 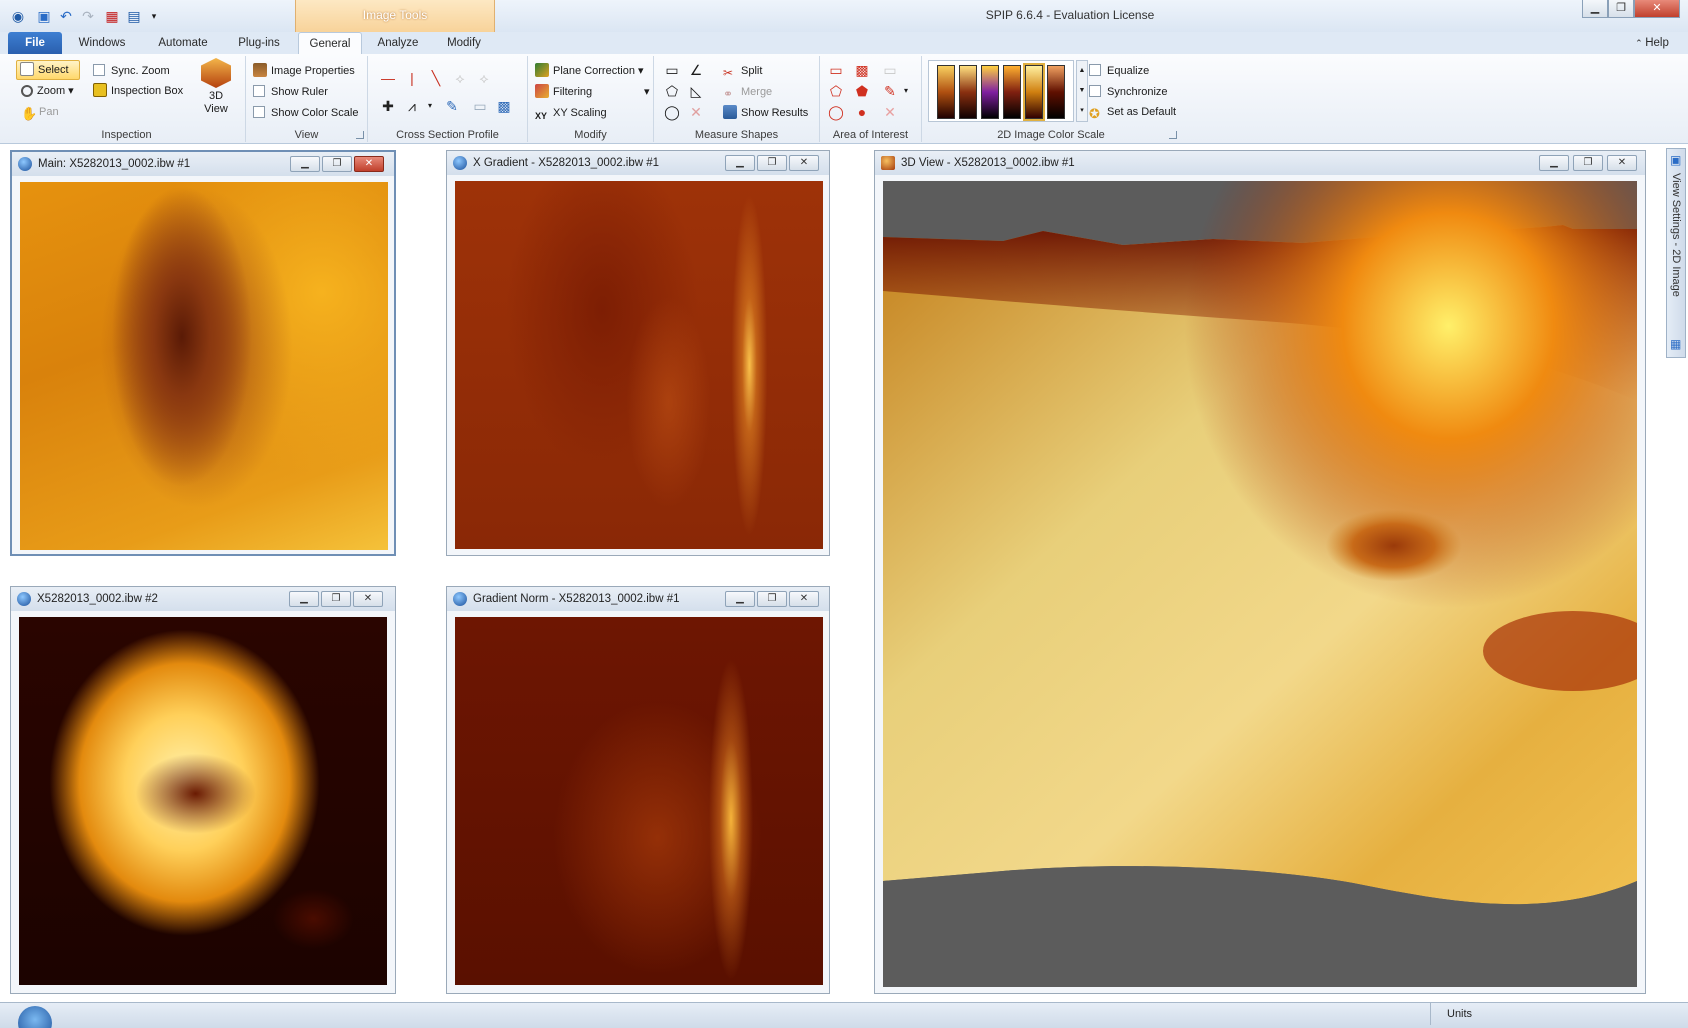 What do you see at coordinates (696, 70) in the screenshot?
I see `angle-measure-icon: ∠` at bounding box center [696, 70].